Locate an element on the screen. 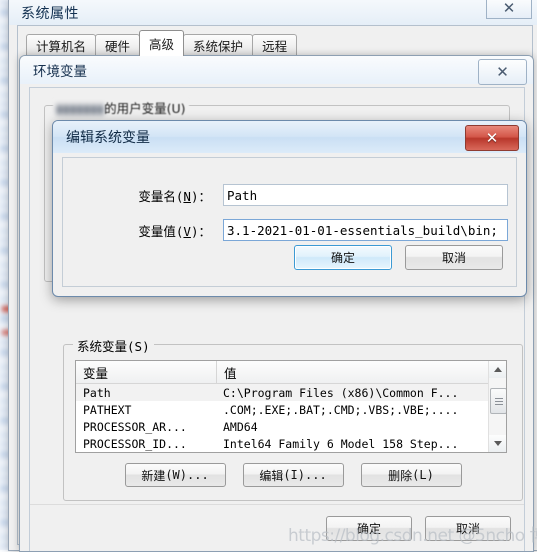  variable-value-input: 3.1-2021-01-01-essentials_build\bin; is located at coordinates (365, 230).